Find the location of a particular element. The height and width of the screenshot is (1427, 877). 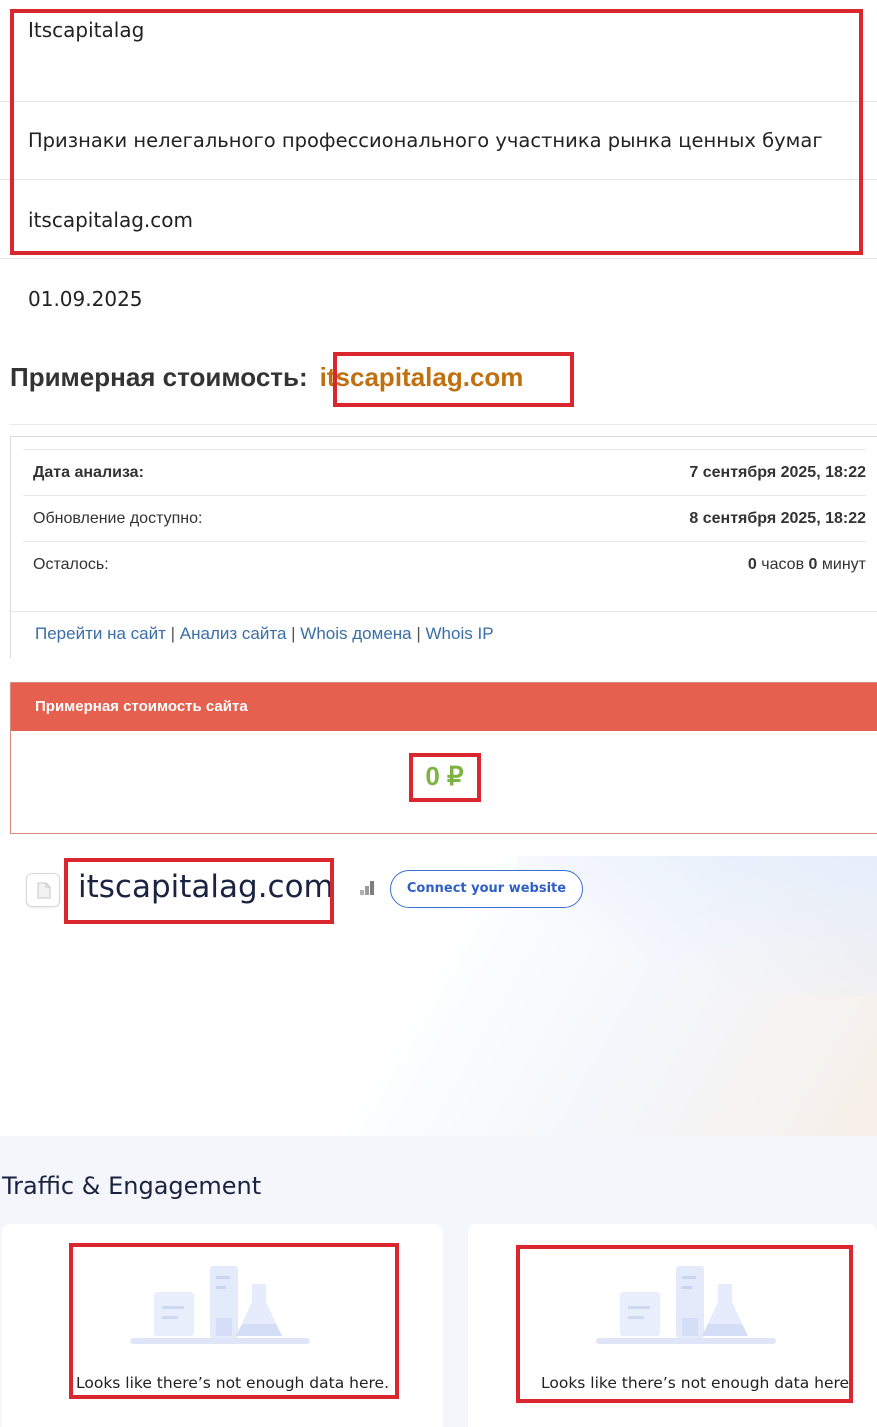

link-site-analysis: Анализ сайта is located at coordinates (233, 633).